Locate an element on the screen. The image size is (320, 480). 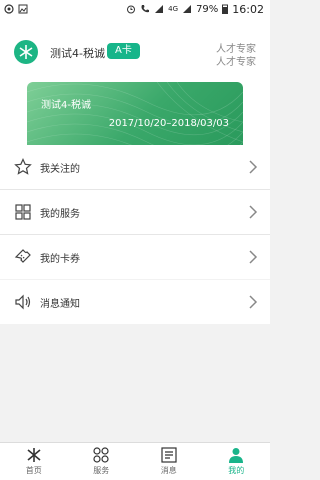
ticket-icon is located at coordinates (22, 256).